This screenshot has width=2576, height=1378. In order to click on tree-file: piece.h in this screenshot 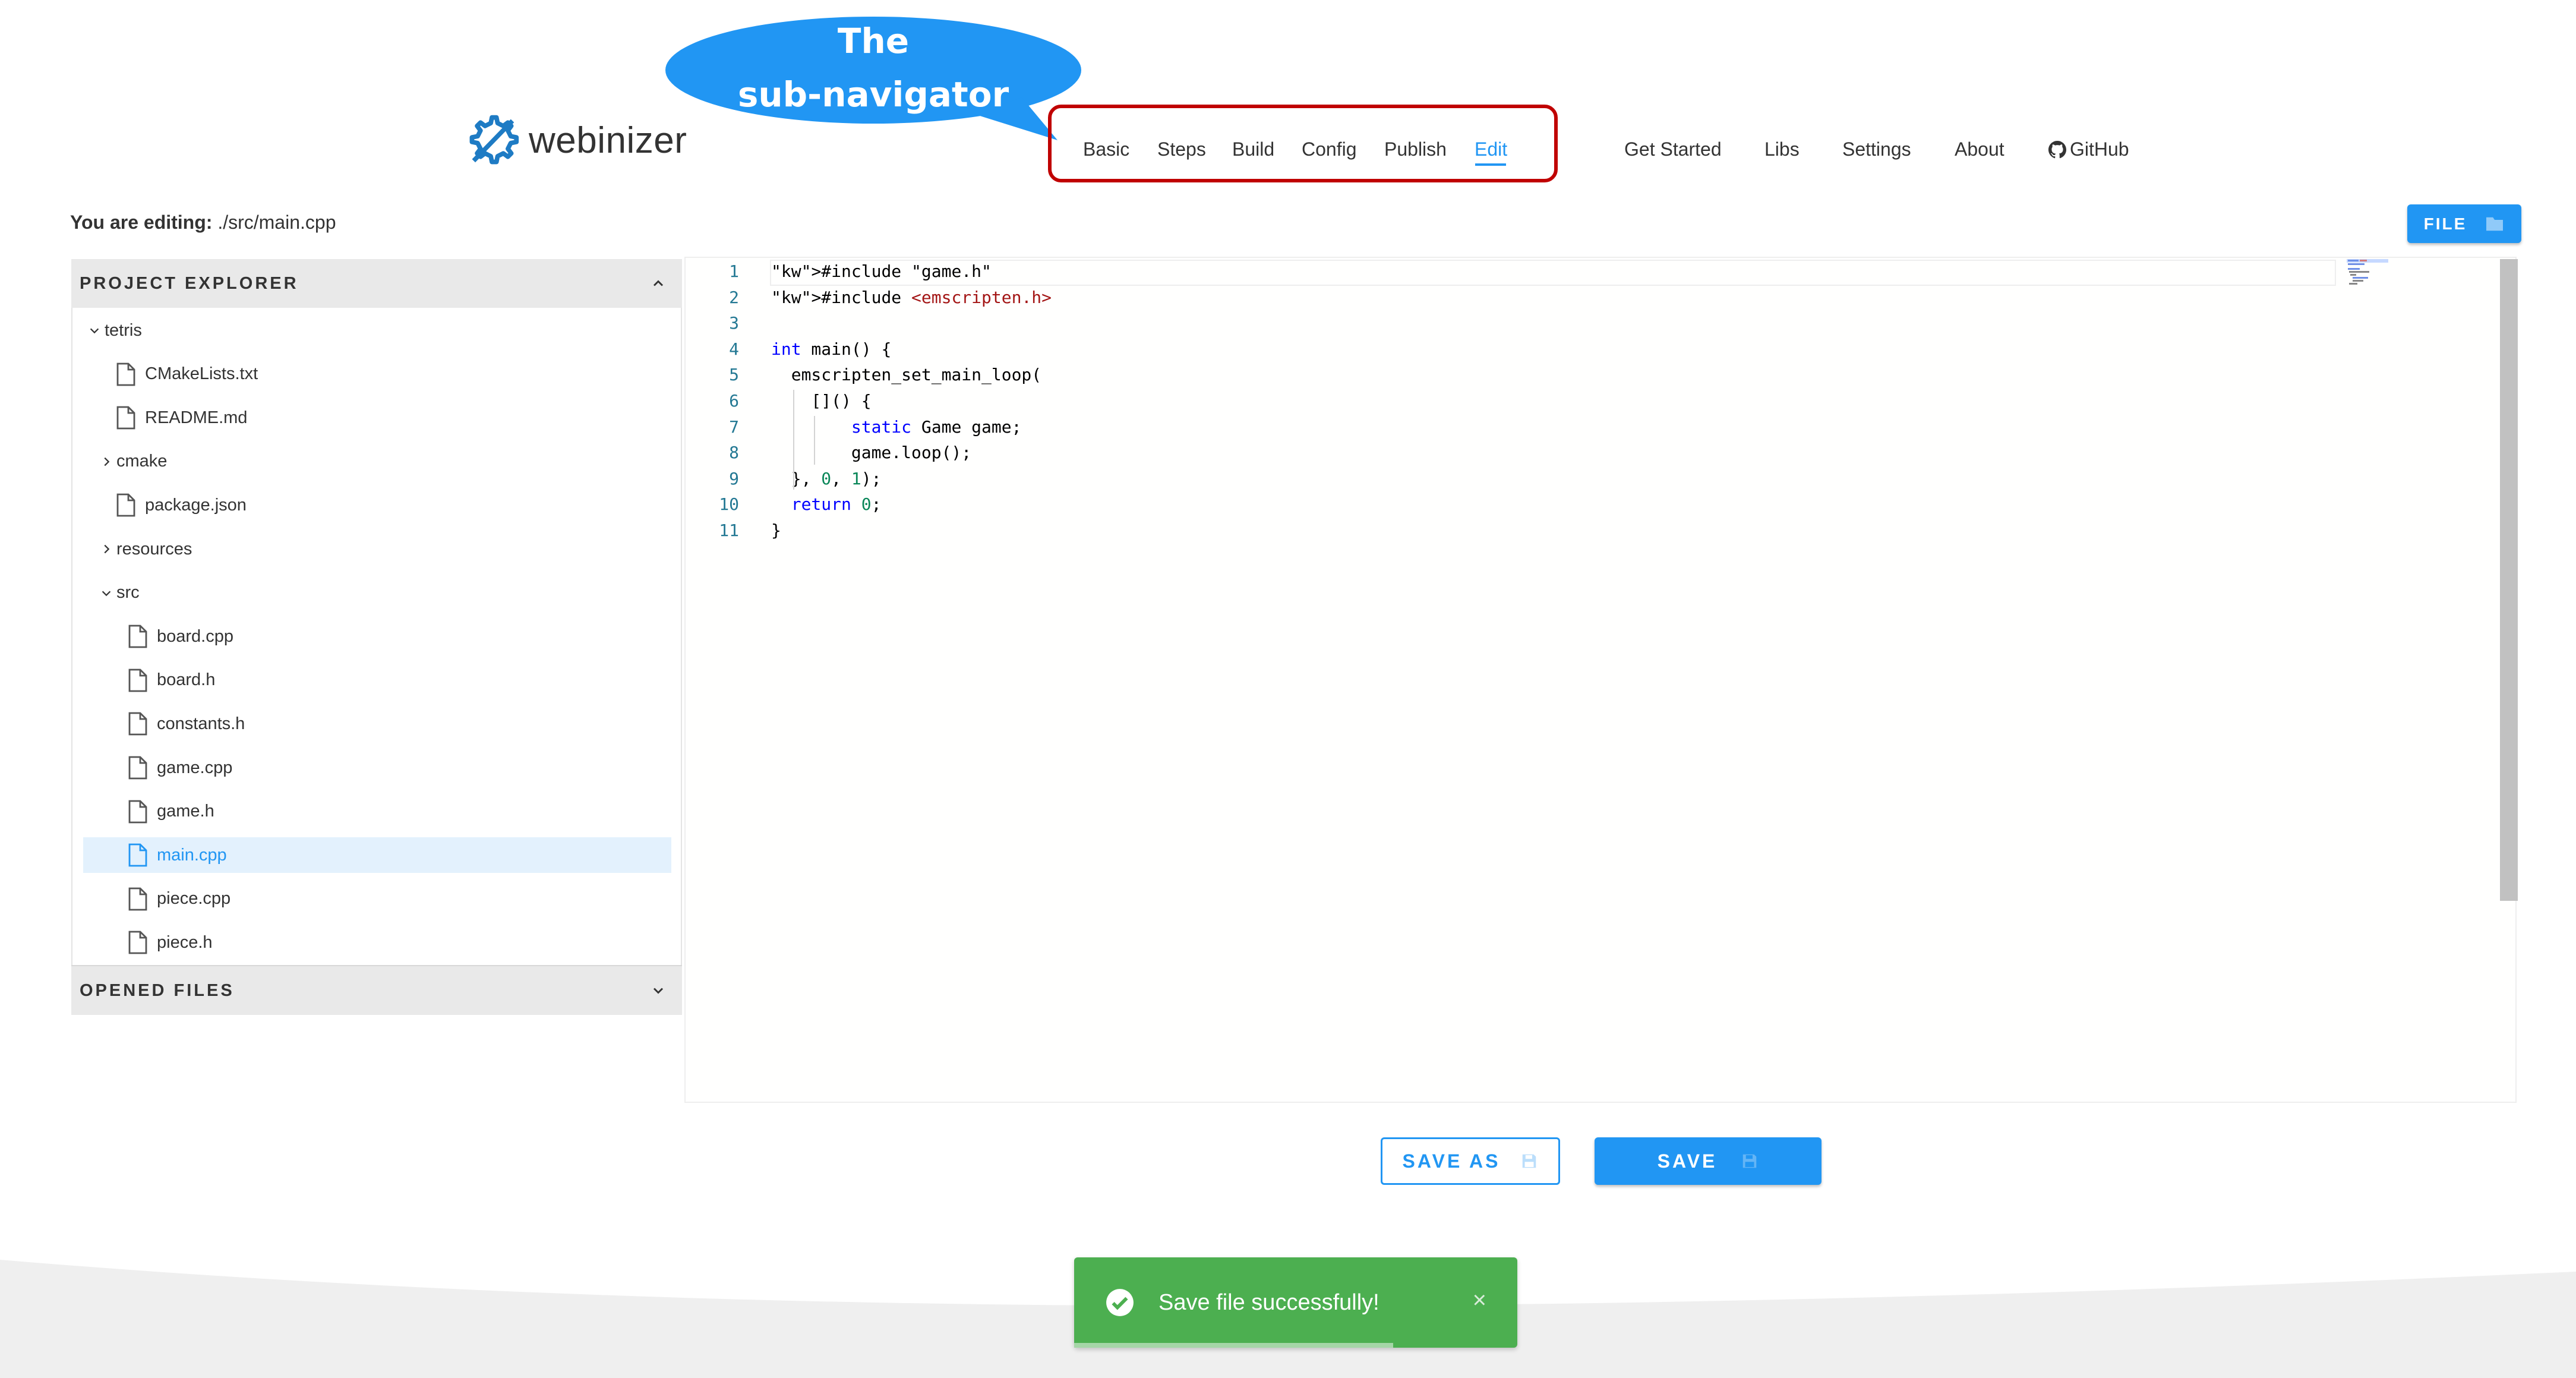, I will do `click(170, 942)`.